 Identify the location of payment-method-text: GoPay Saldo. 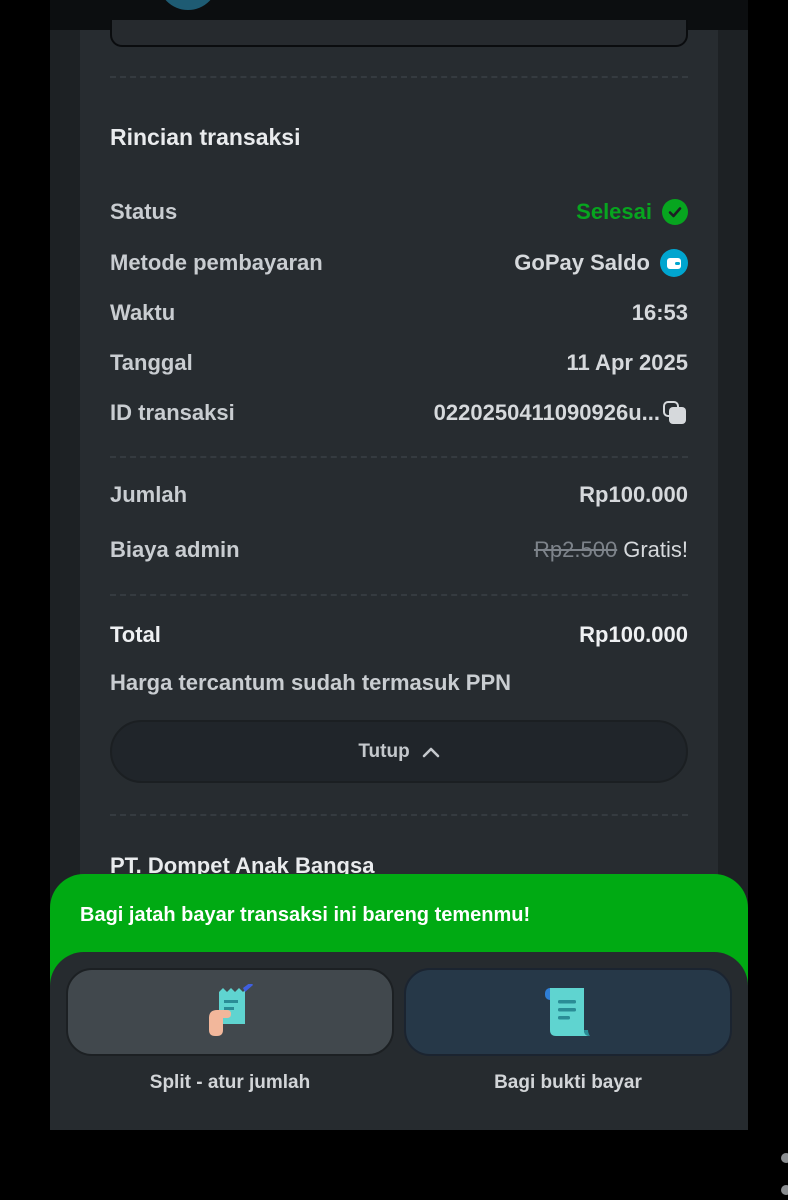
(582, 262).